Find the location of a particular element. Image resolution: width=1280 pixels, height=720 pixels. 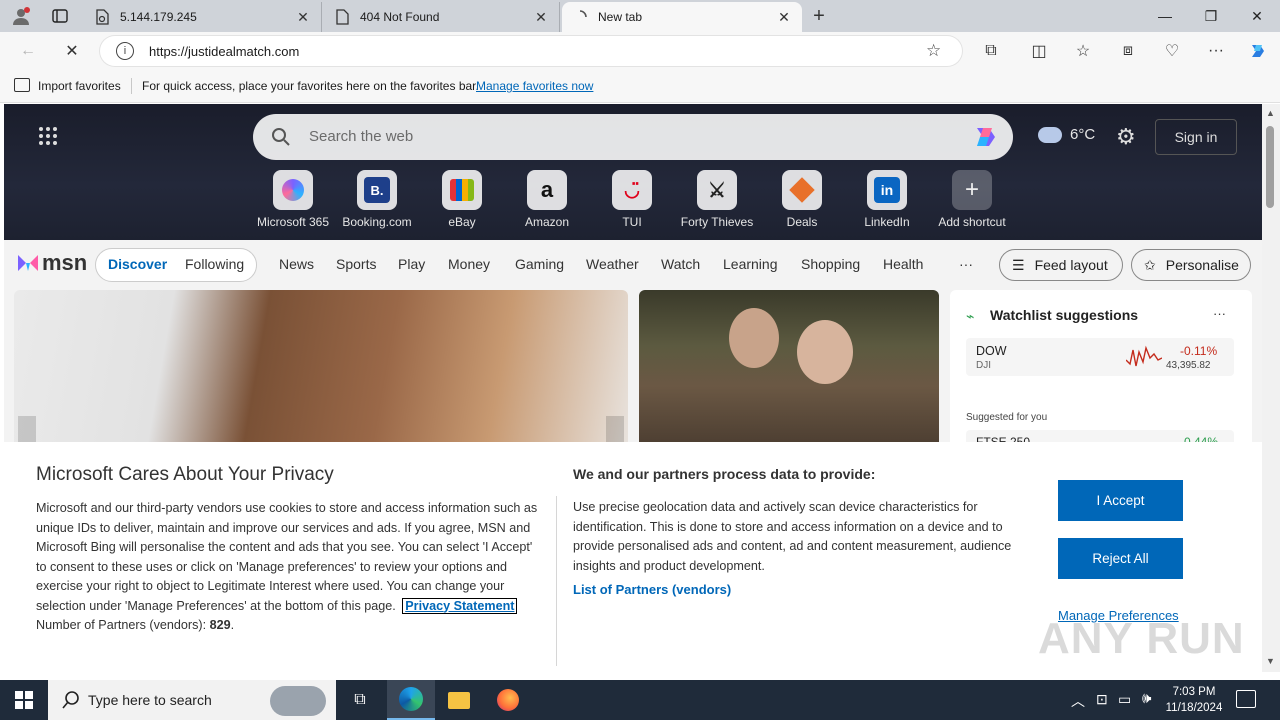

deals-icon is located at coordinates (802, 190).